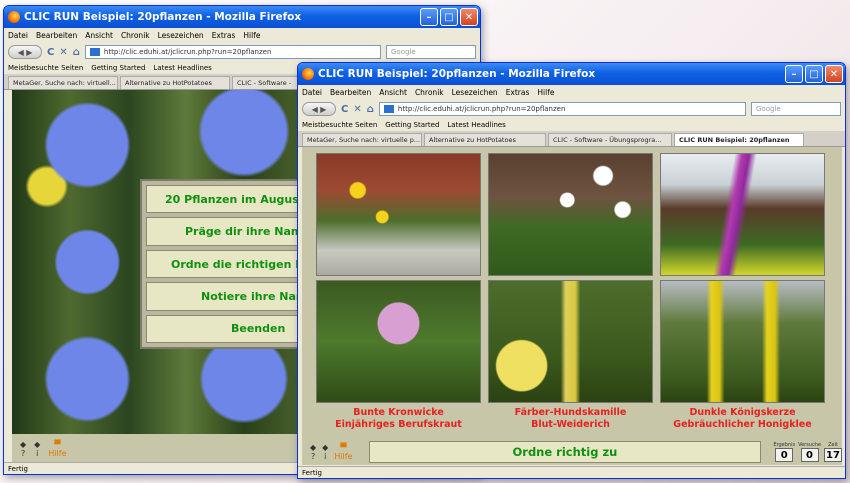  I want to click on plant-label-2: Färber-Hundskamille Blut-Weiderich, so click(570, 419).